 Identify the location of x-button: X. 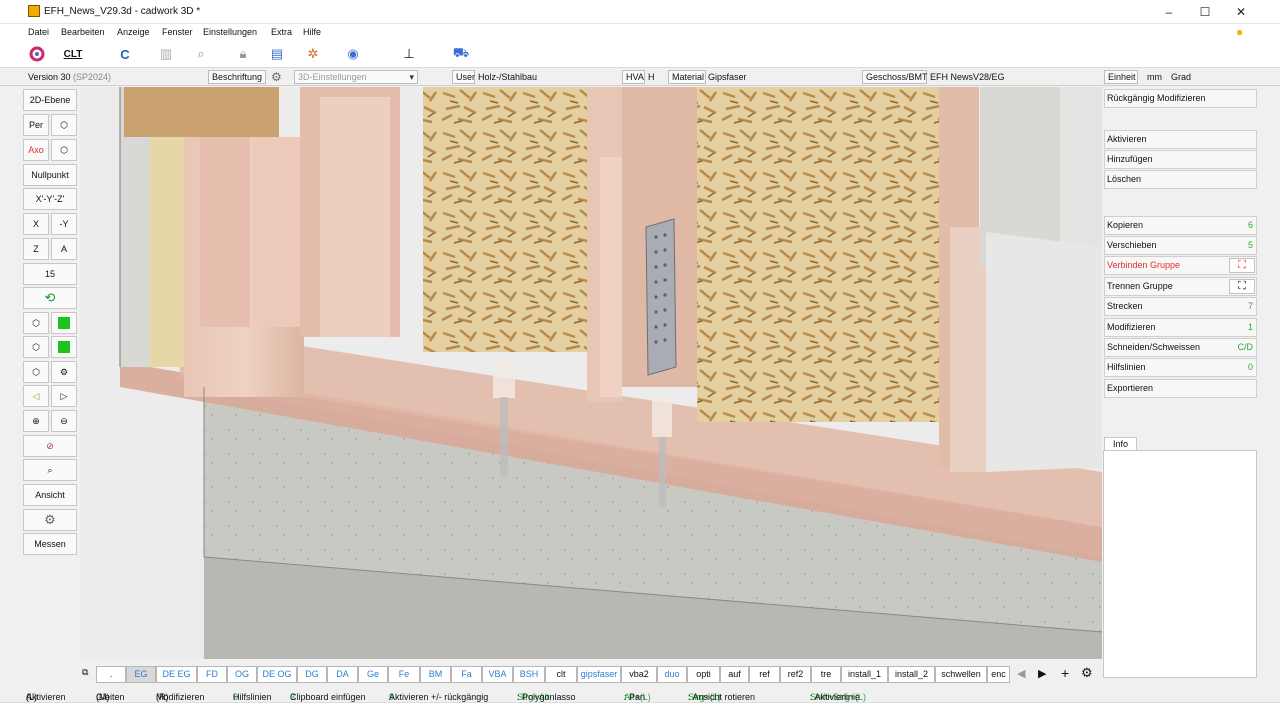
(36, 224).